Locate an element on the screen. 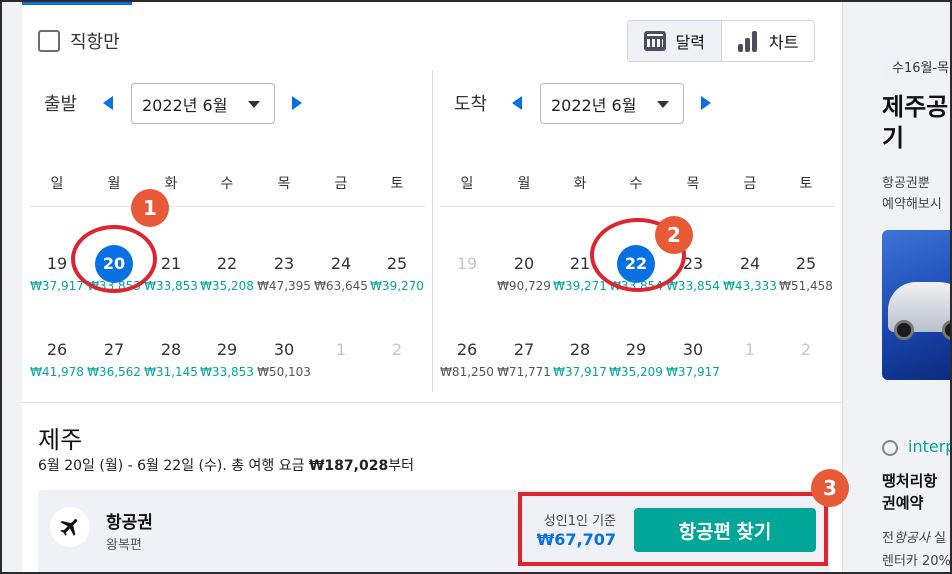  arrival-label: 도착 is located at coordinates (471, 104).